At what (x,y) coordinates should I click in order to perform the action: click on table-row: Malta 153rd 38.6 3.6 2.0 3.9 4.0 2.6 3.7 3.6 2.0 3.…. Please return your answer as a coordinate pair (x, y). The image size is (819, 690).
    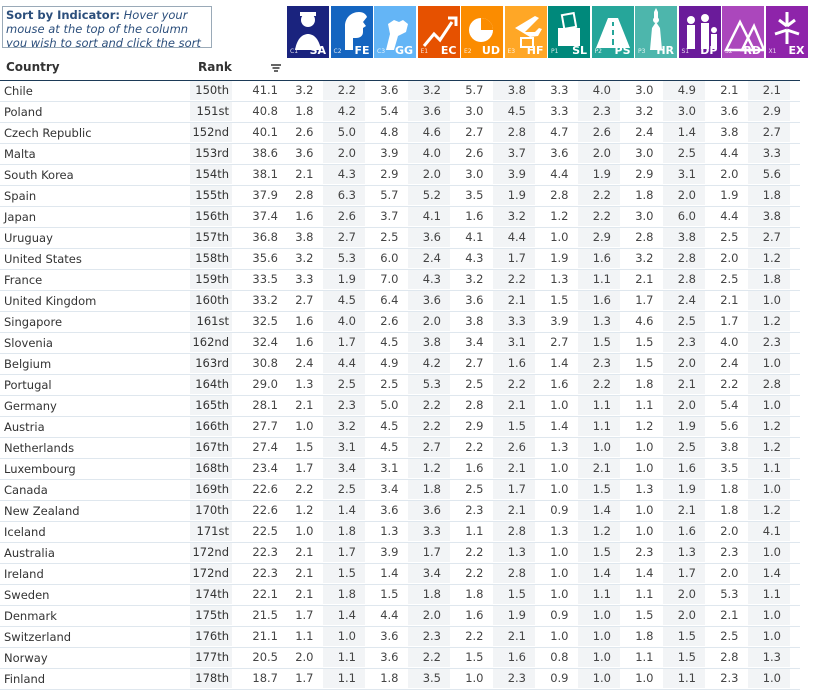
    Looking at the image, I should click on (400, 154).